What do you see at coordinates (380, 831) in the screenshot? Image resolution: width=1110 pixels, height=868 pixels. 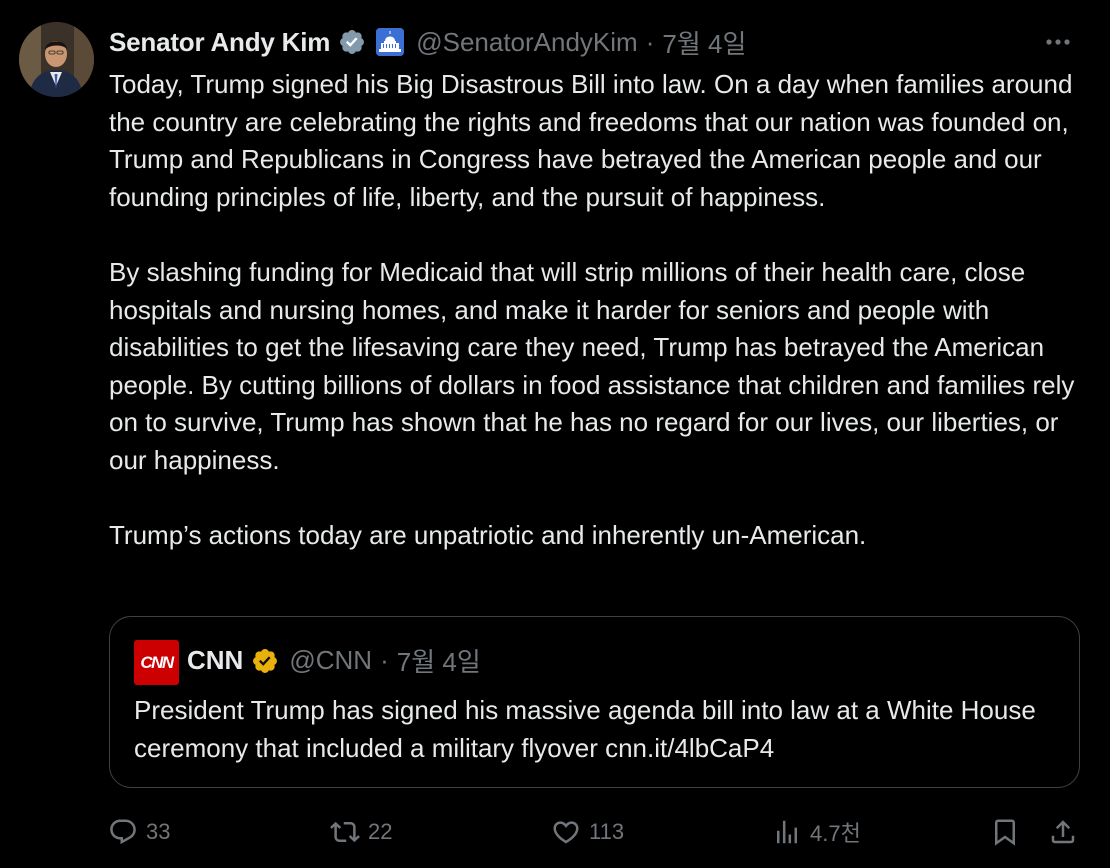 I see `repost-count: 22` at bounding box center [380, 831].